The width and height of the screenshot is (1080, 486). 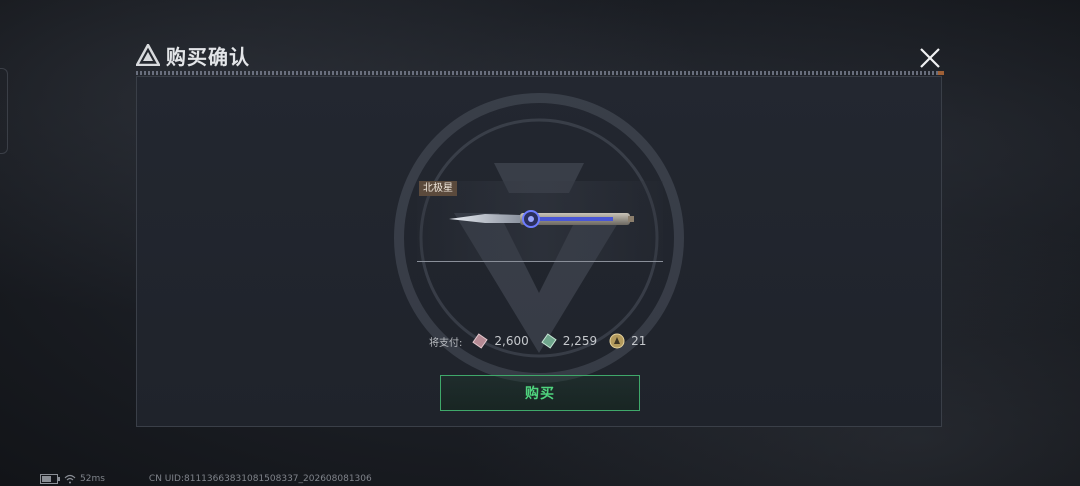 What do you see at coordinates (50, 479) in the screenshot?
I see `battery-icon` at bounding box center [50, 479].